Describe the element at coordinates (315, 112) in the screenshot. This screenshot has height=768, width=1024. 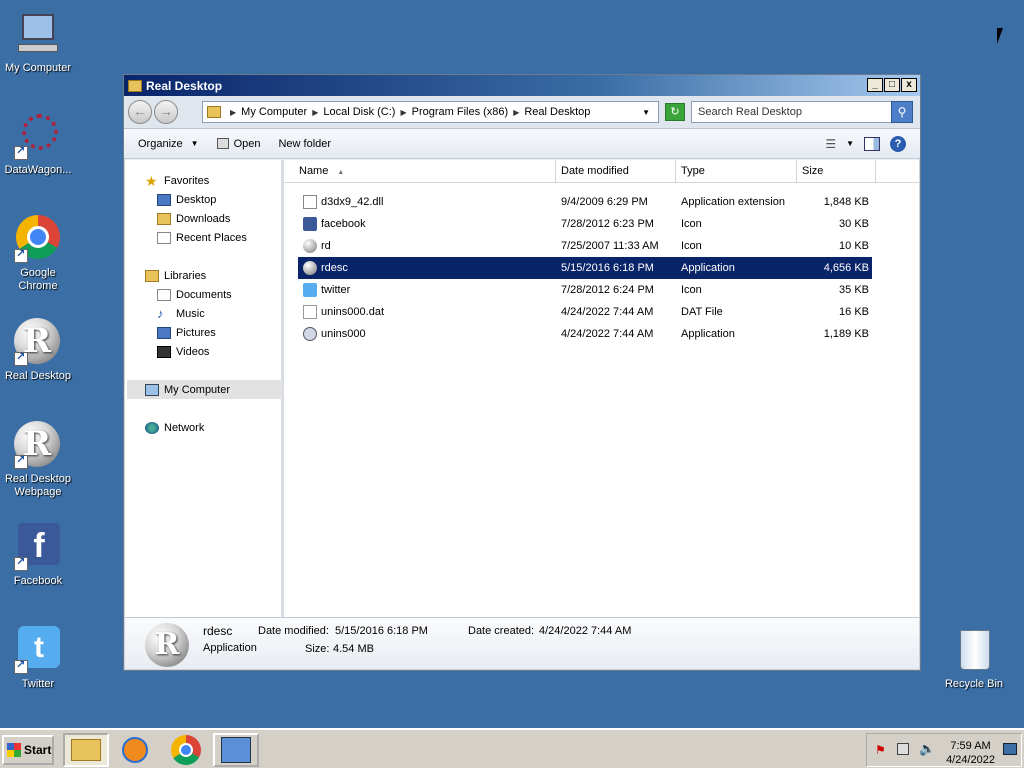
I see `chevron-right-icon: ▶` at that location.